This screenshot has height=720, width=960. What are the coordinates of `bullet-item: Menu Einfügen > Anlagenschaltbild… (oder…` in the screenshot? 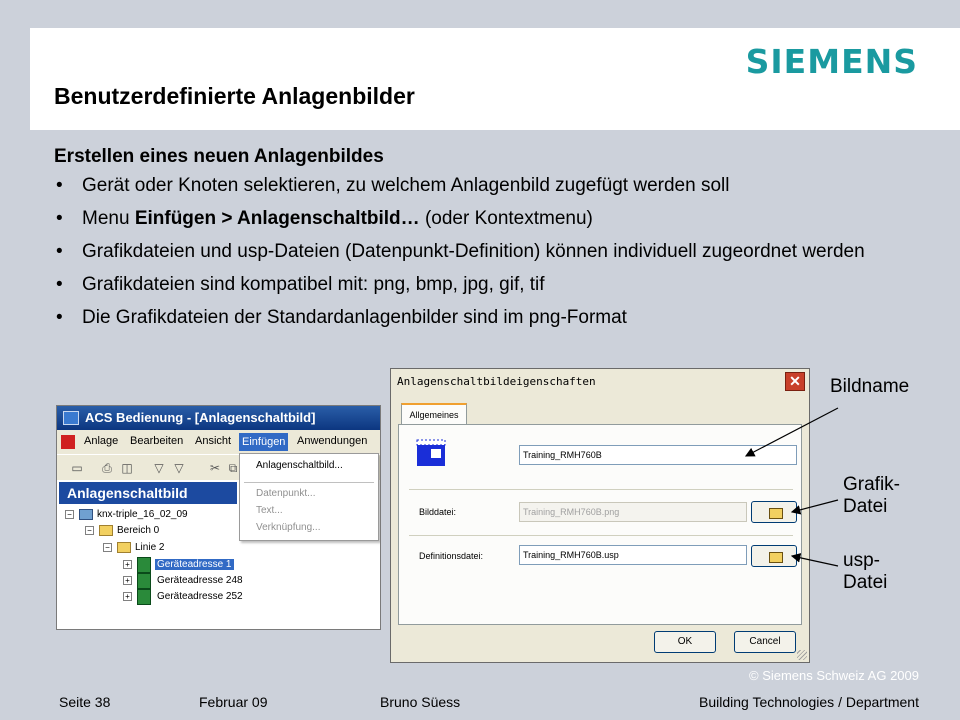 It's located at (489, 218).